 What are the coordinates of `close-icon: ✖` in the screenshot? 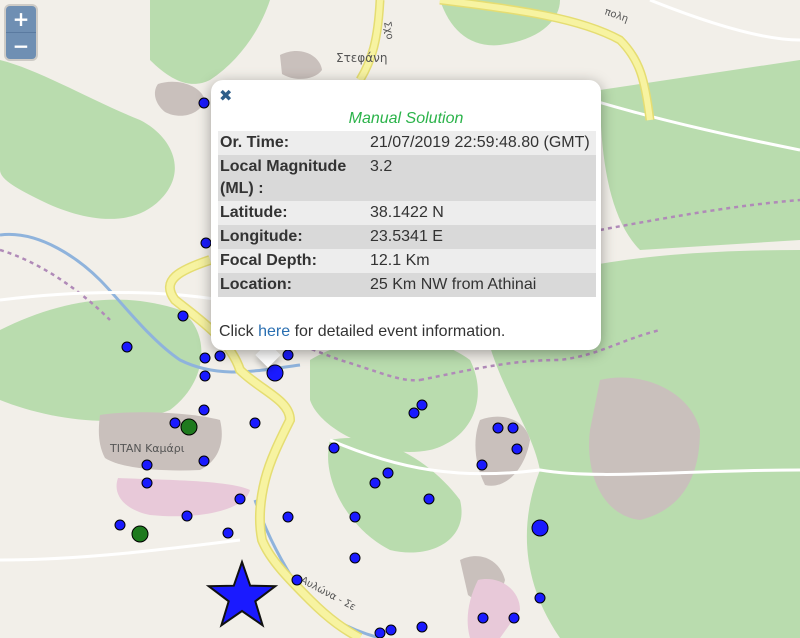 It's located at (225, 95).